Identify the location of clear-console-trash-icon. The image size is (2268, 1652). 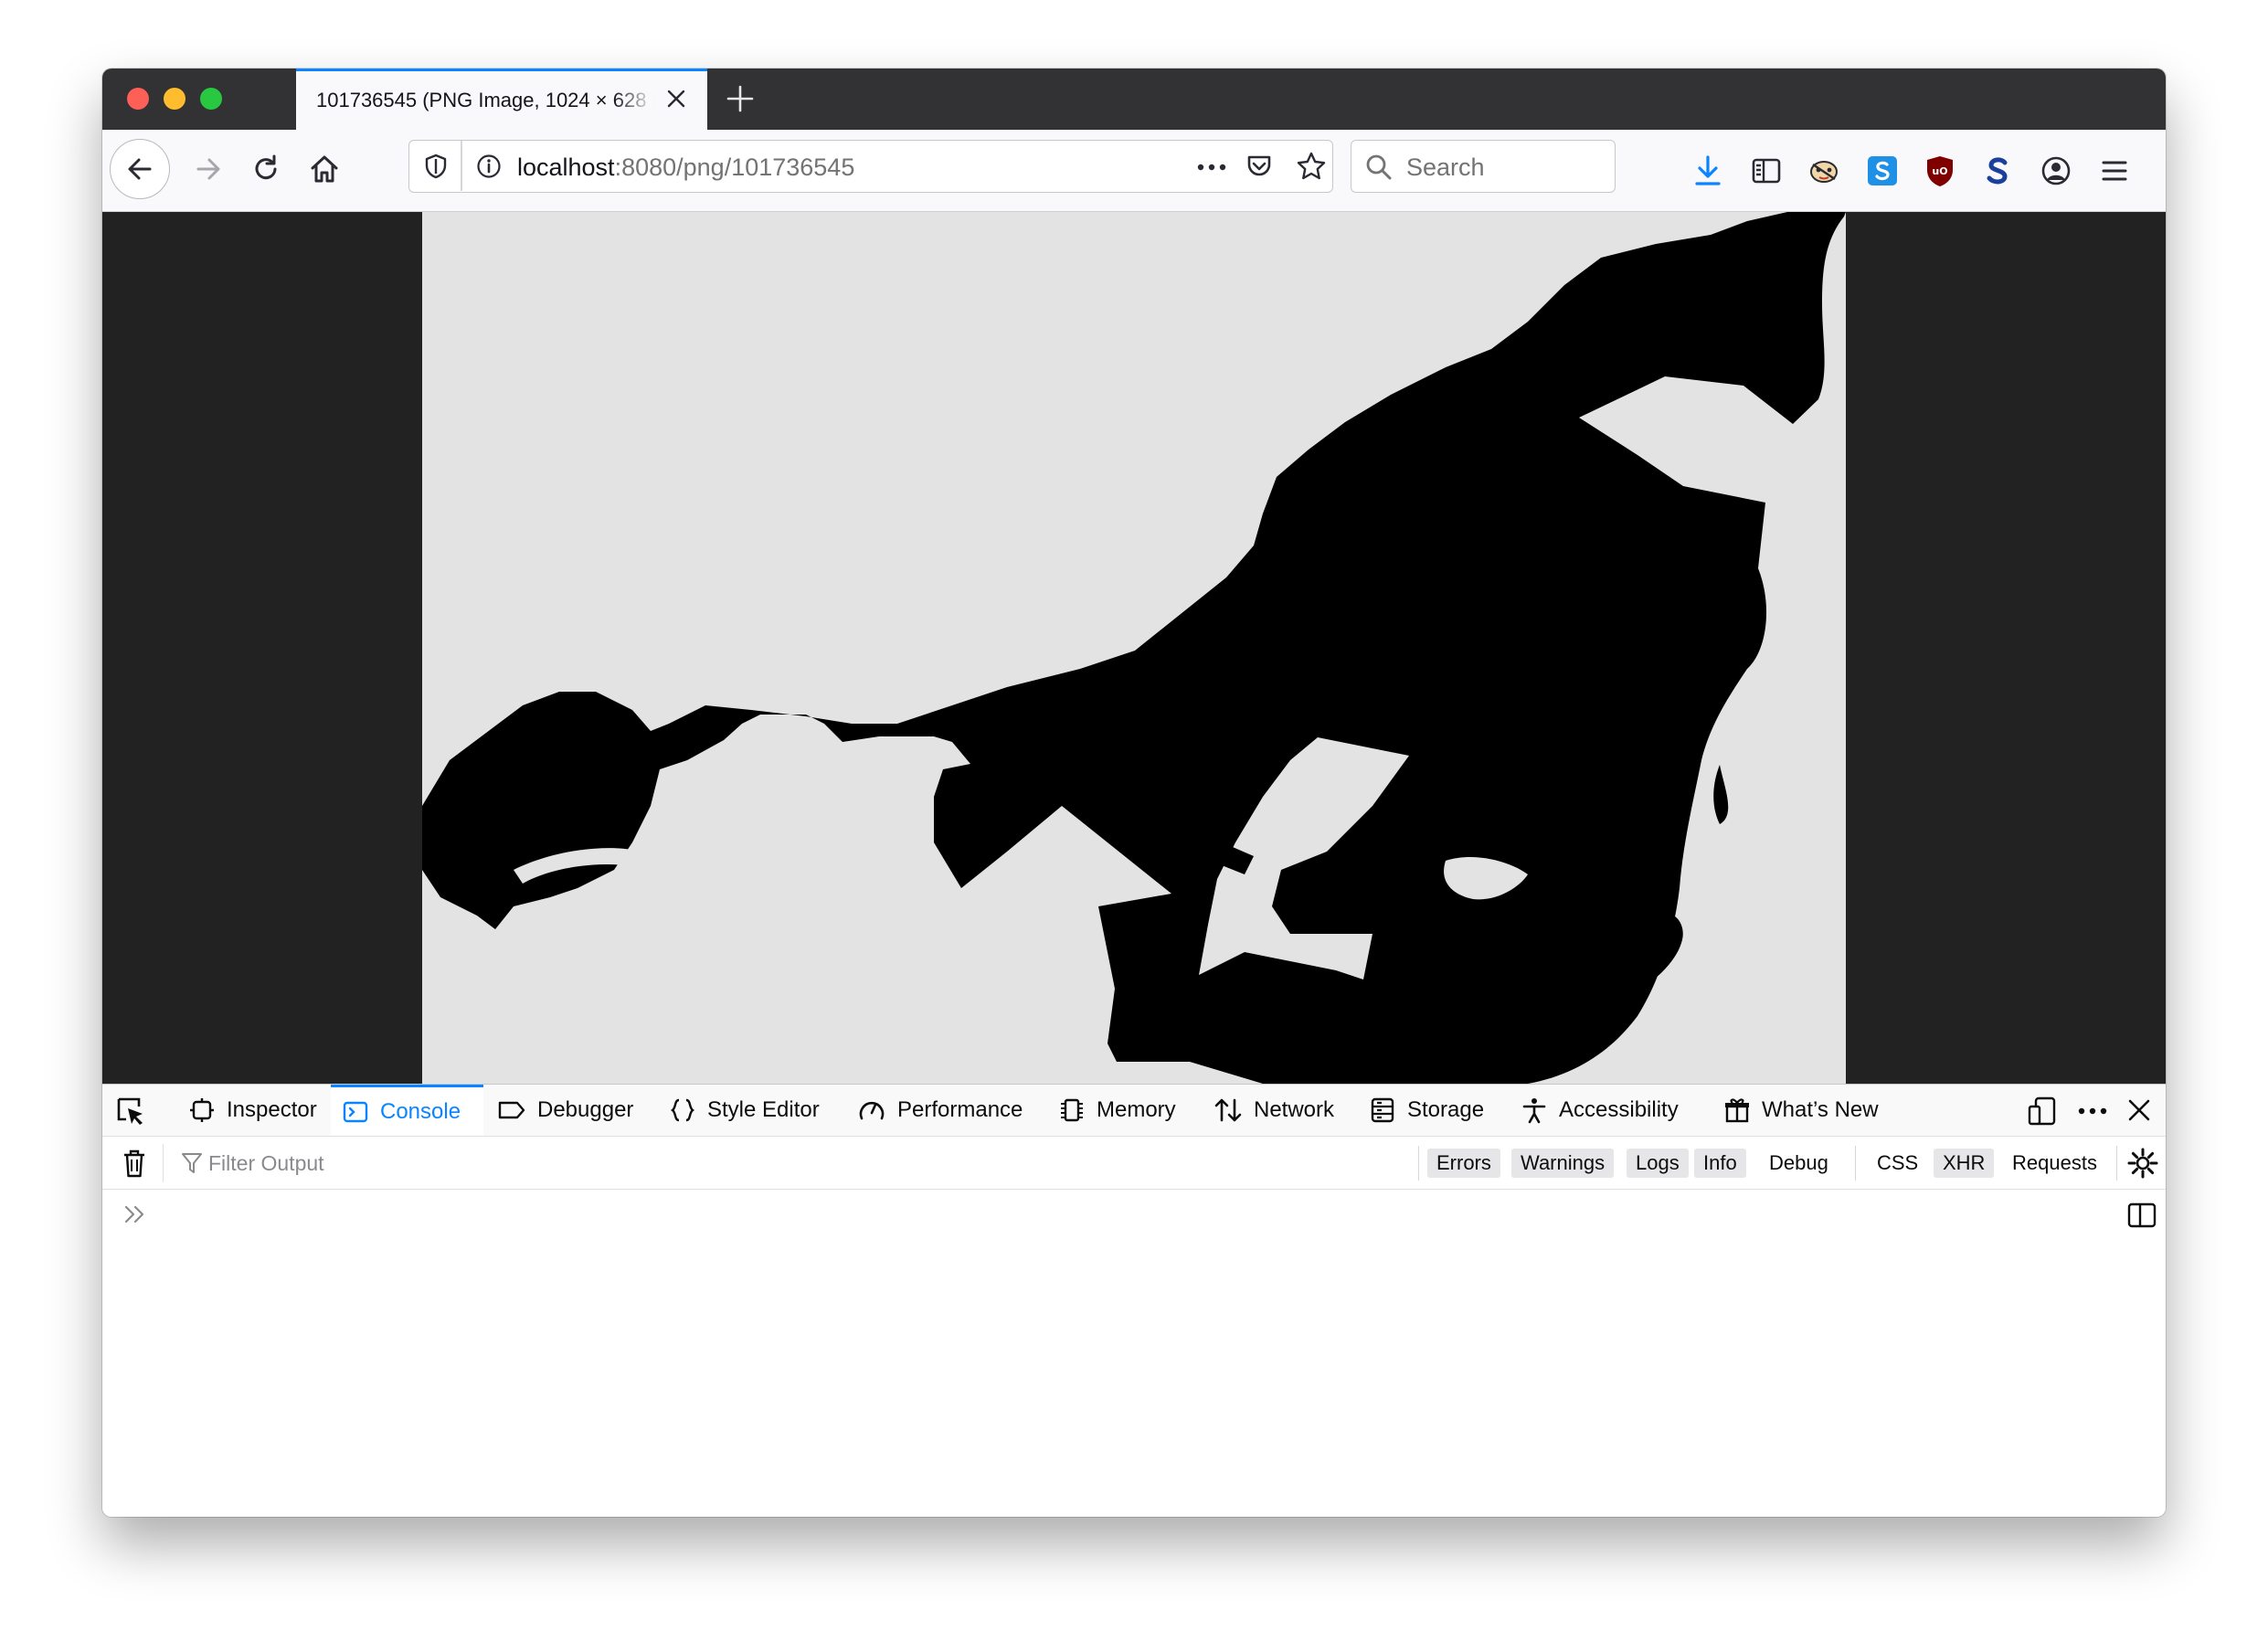
(134, 1166).